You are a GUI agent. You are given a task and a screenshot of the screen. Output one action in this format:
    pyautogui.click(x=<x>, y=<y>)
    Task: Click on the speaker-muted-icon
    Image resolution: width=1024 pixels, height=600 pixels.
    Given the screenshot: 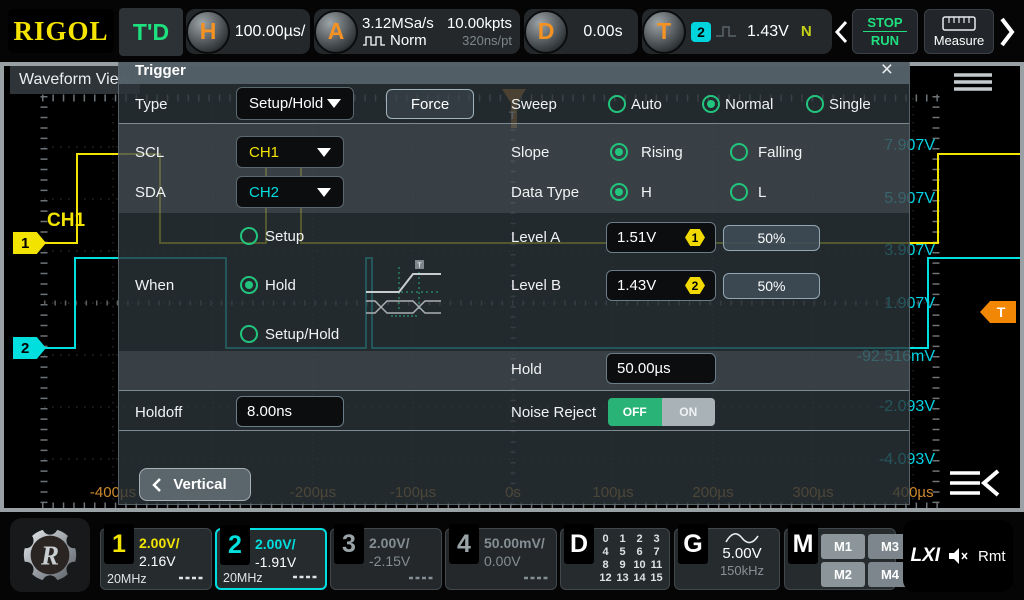 What is the action you would take?
    pyautogui.click(x=958, y=556)
    